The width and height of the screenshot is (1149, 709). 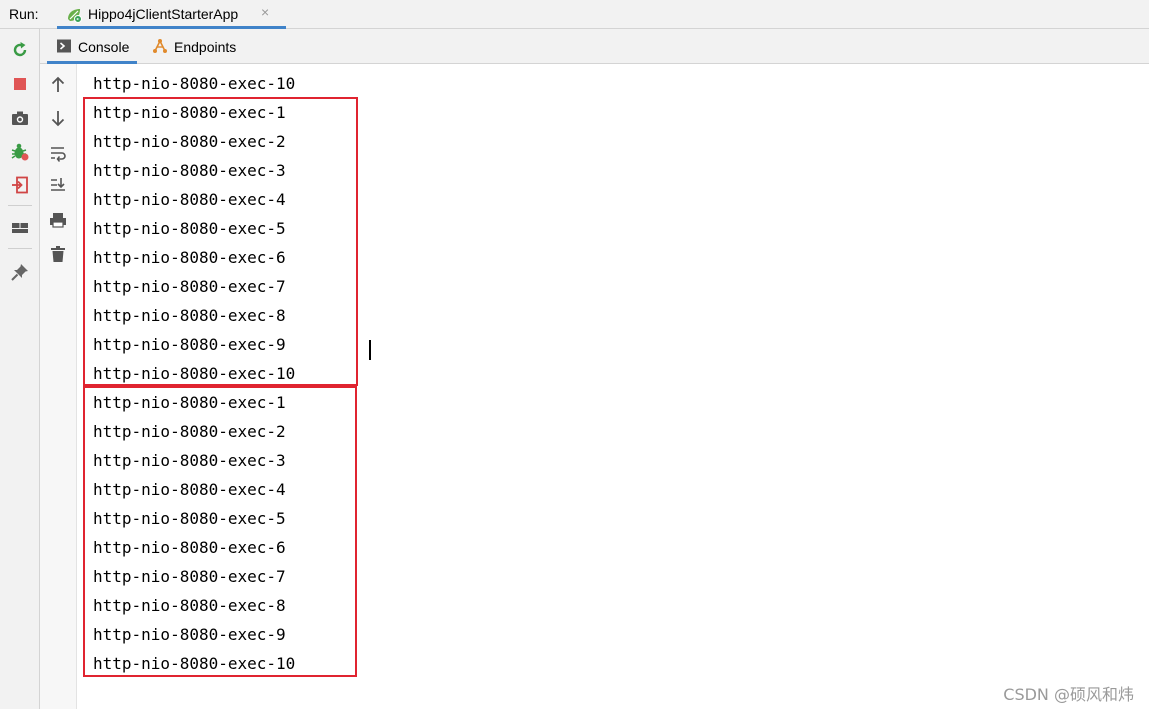 I want to click on scroll-to-end-icon, so click(x=58, y=185).